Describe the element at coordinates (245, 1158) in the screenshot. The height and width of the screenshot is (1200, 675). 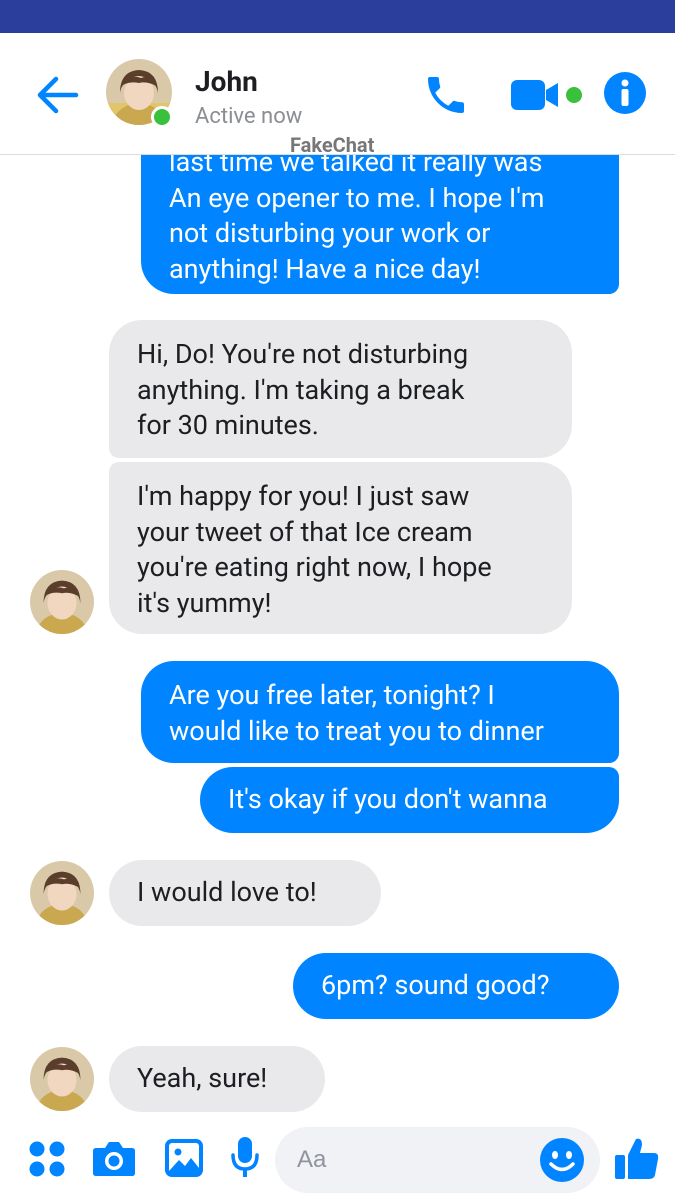
I see `microphone-icon` at that location.